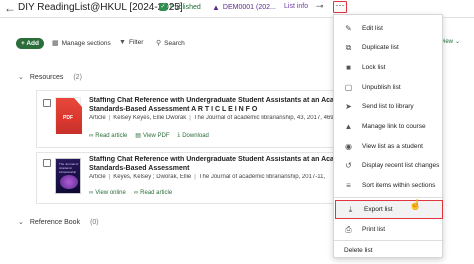  I want to click on cover-text: The Journal of Academic Librarianship, so click(69, 168).